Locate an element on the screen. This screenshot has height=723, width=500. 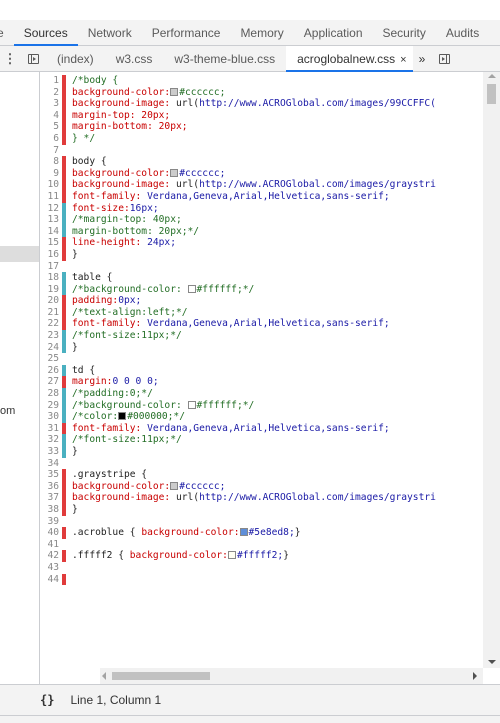
line-number: 41 is located at coordinates (51, 545).